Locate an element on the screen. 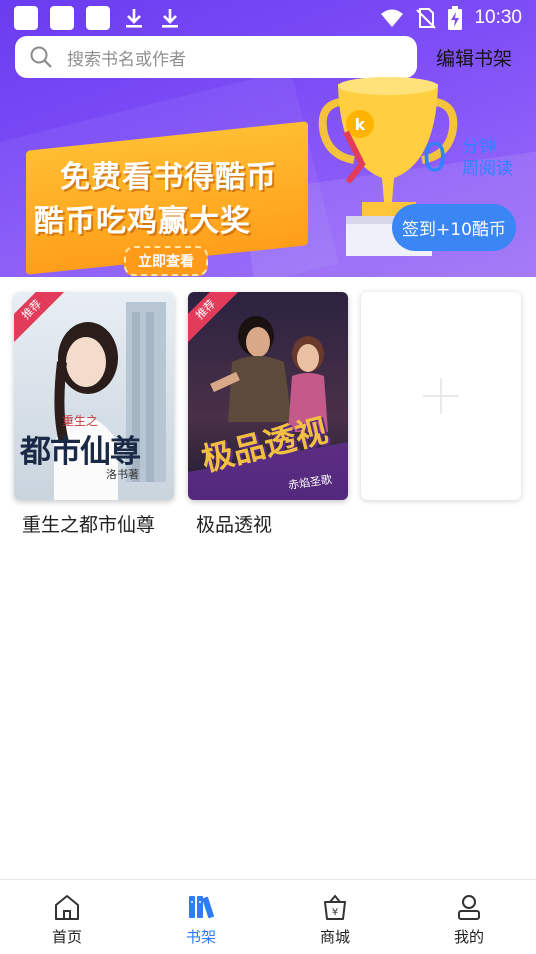 The height and width of the screenshot is (954, 536). cover-author: 洛书著 is located at coordinates (122, 474).